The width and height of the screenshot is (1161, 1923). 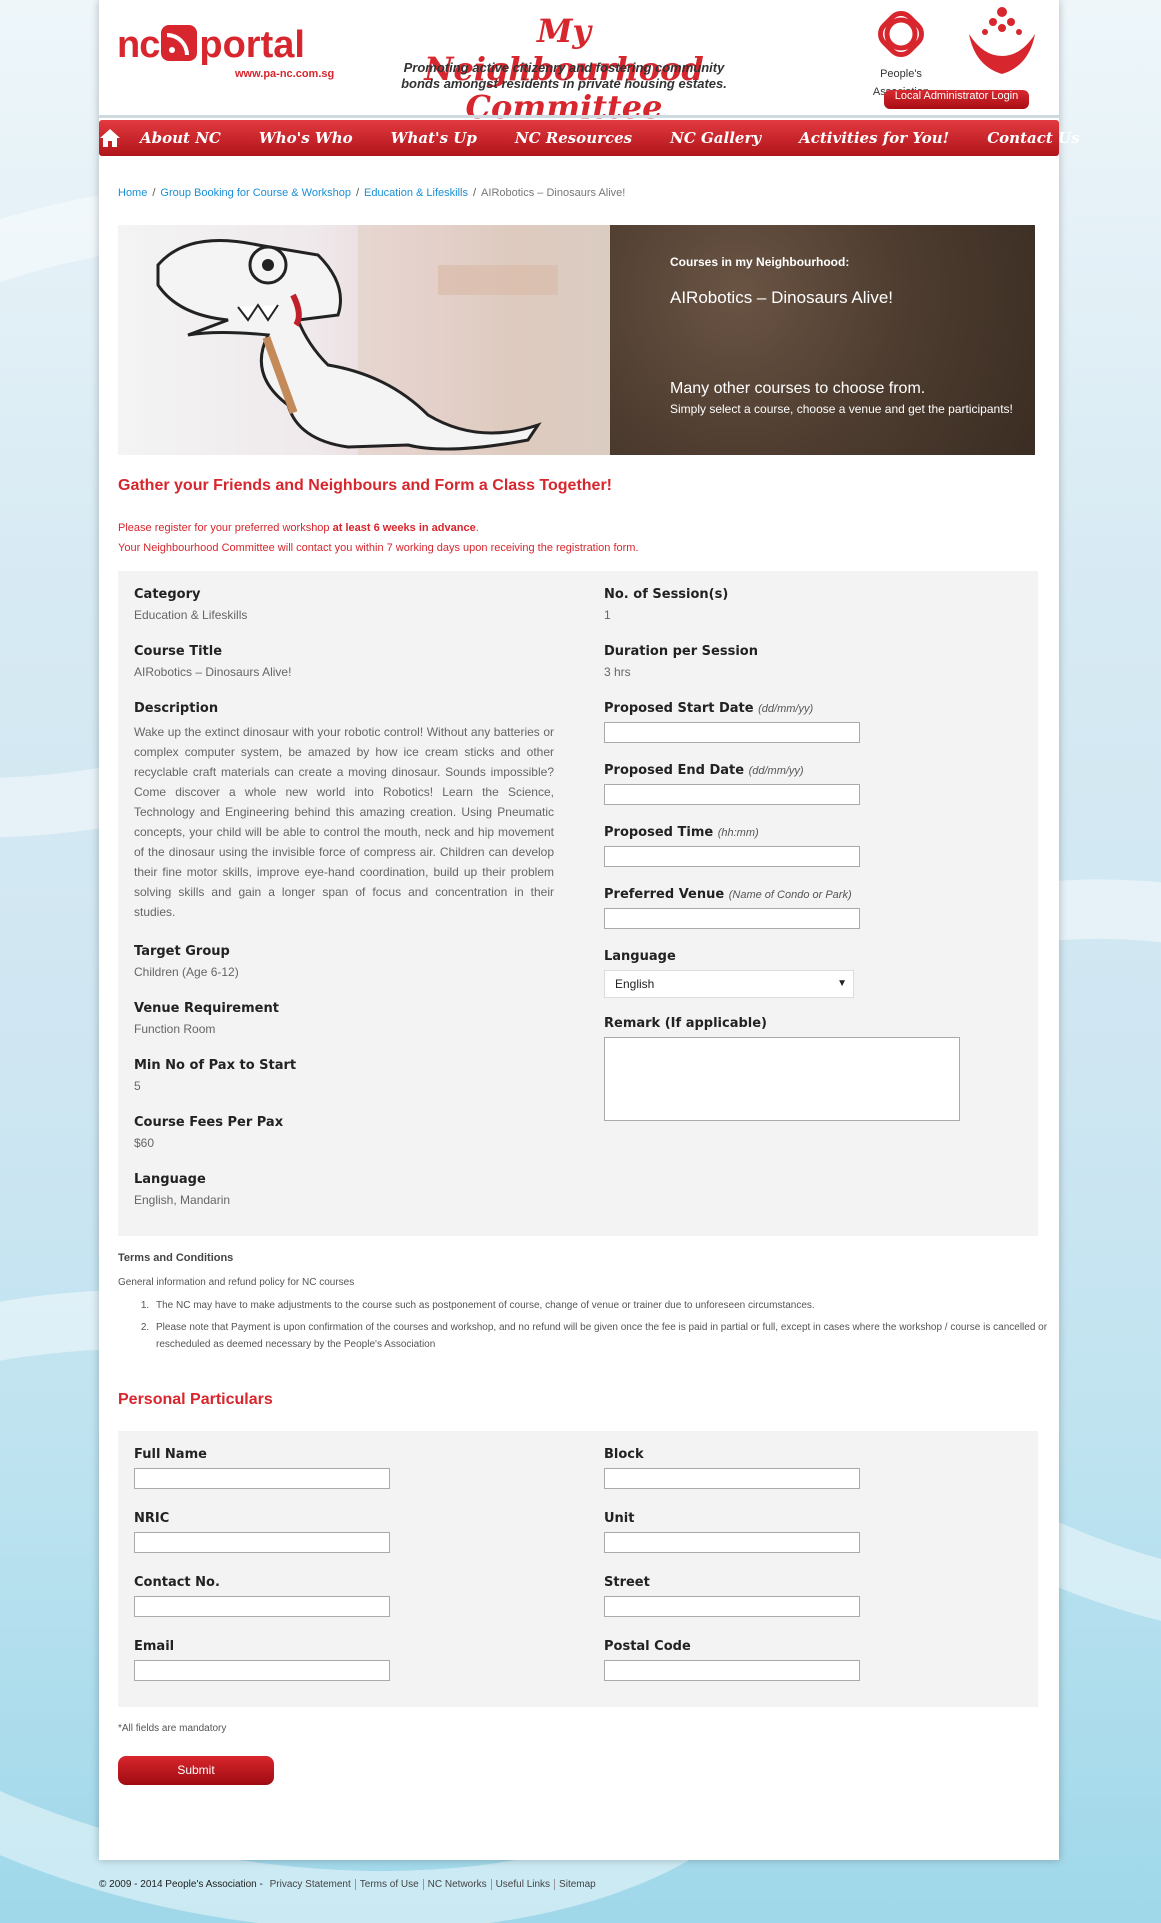 I want to click on postal-label: Postal Code, so click(x=647, y=1646).